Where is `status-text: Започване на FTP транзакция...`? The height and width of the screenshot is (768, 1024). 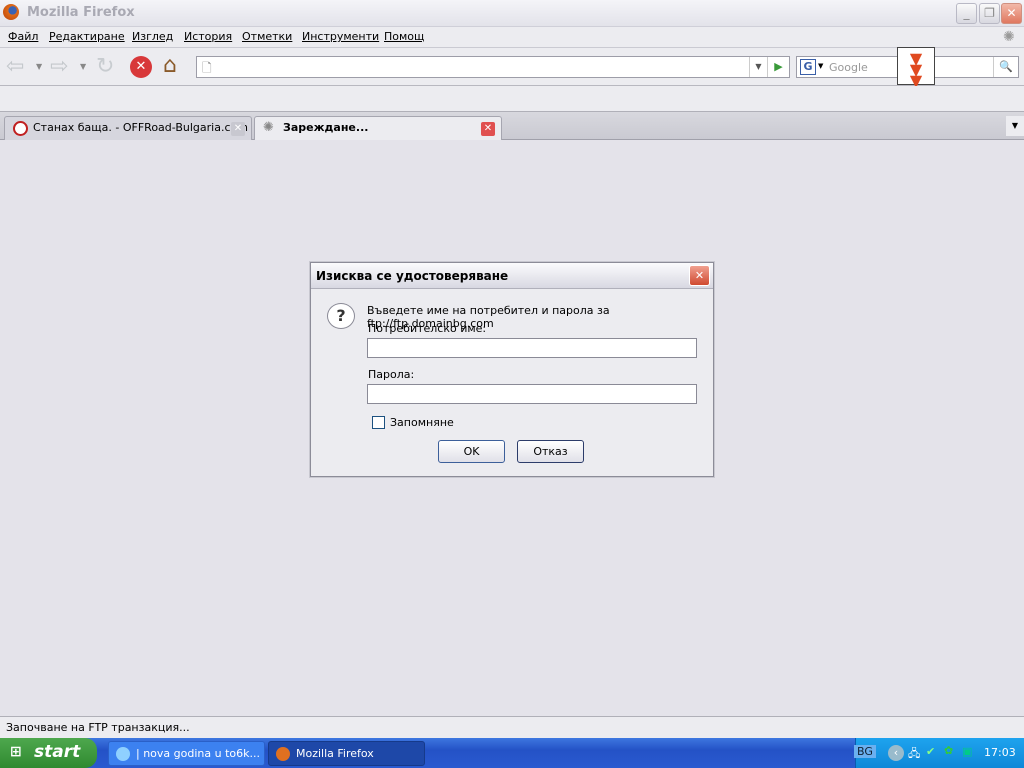 status-text: Започване на FTP транзакция... is located at coordinates (98, 727).